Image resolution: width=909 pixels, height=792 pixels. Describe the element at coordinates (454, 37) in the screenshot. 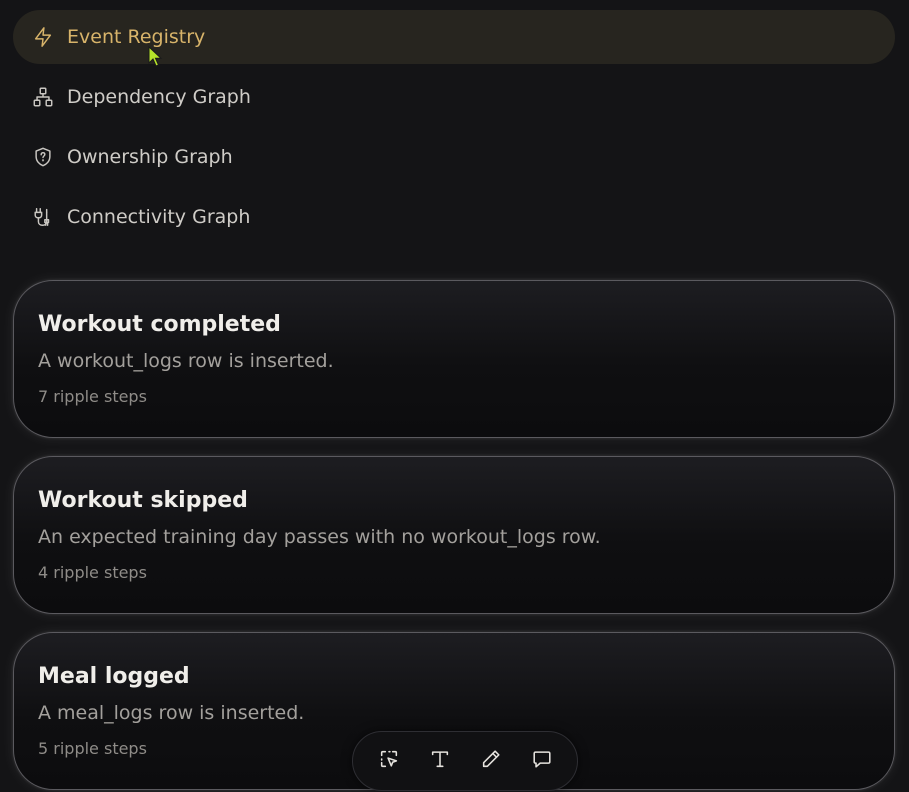

I see `nav-item-event-registry: Event Registry` at that location.